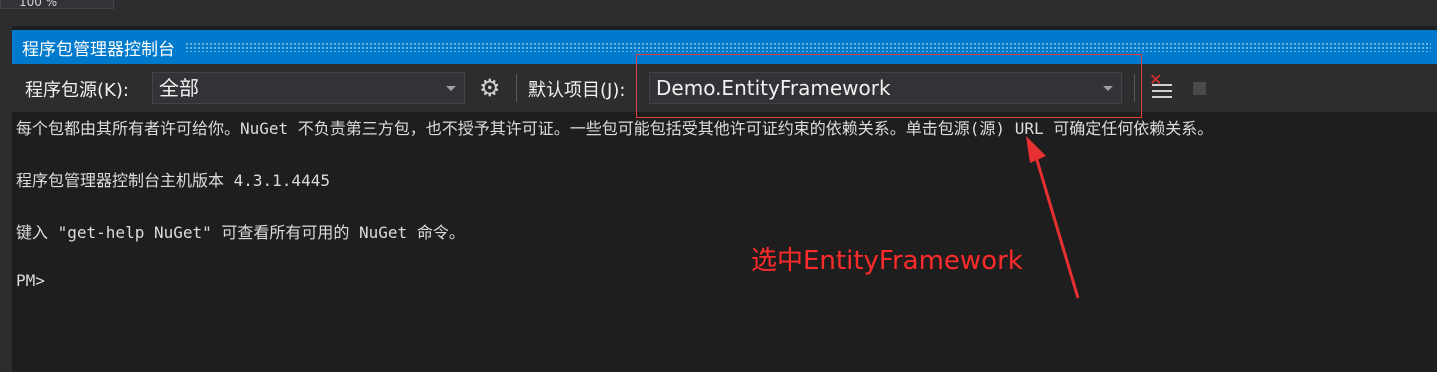 This screenshot has height=372, width=1437. Describe the element at coordinates (887, 261) in the screenshot. I see `annotation-text: 选中EntityFramework` at that location.